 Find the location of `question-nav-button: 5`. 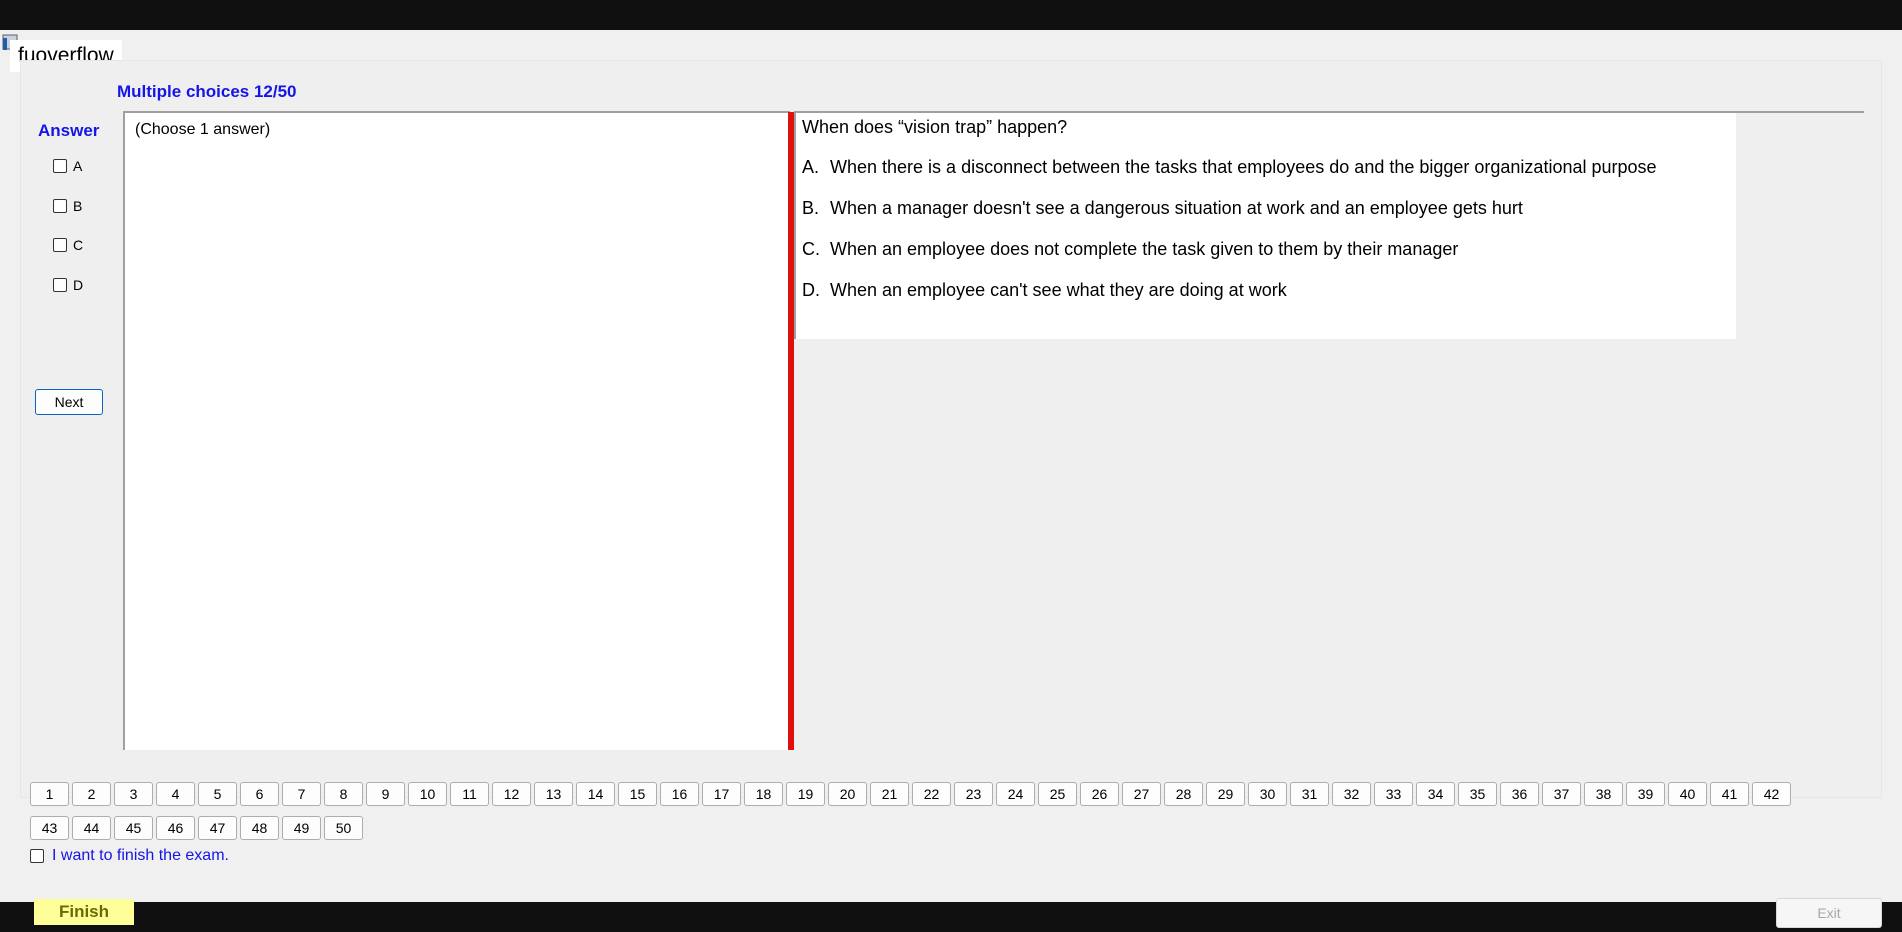

question-nav-button: 5 is located at coordinates (217, 794).